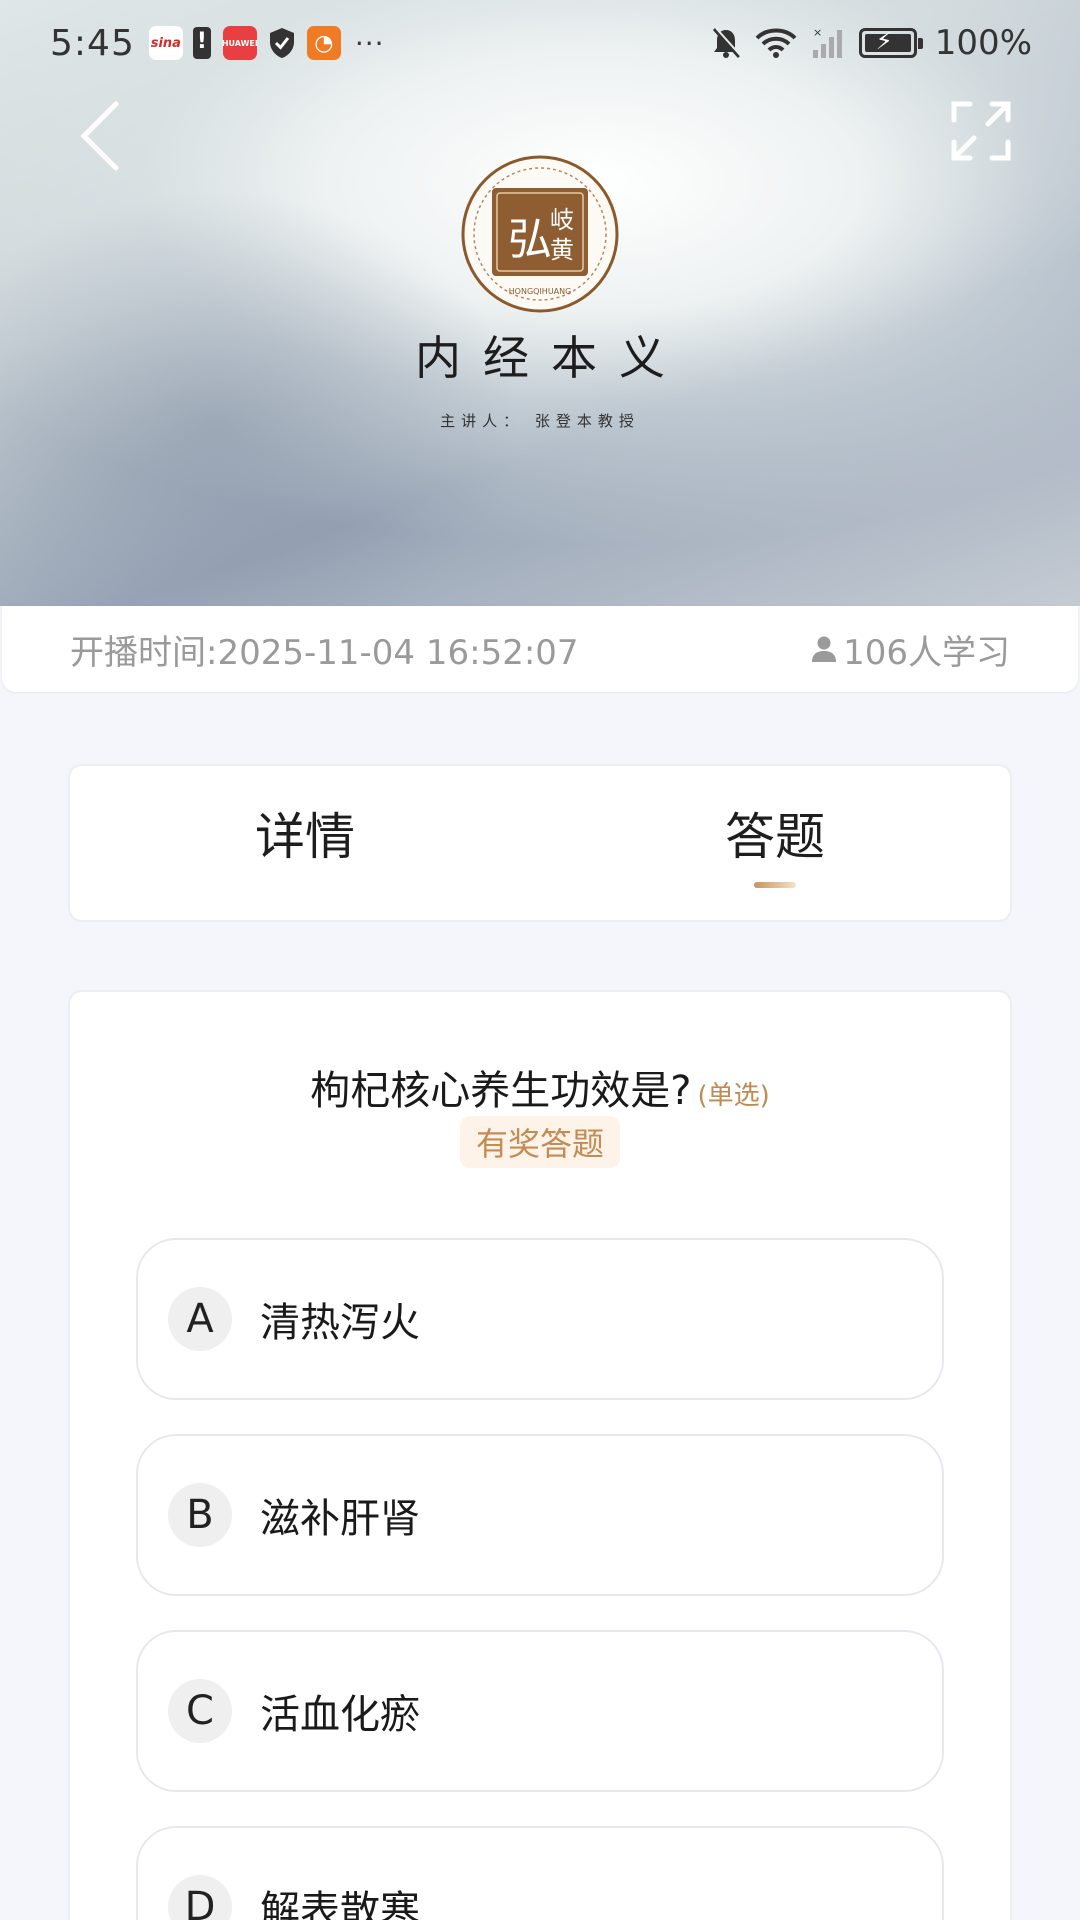 Image resolution: width=1080 pixels, height=1920 pixels. I want to click on lecturer-label: 主讲人： 张登本教授, so click(540, 421).